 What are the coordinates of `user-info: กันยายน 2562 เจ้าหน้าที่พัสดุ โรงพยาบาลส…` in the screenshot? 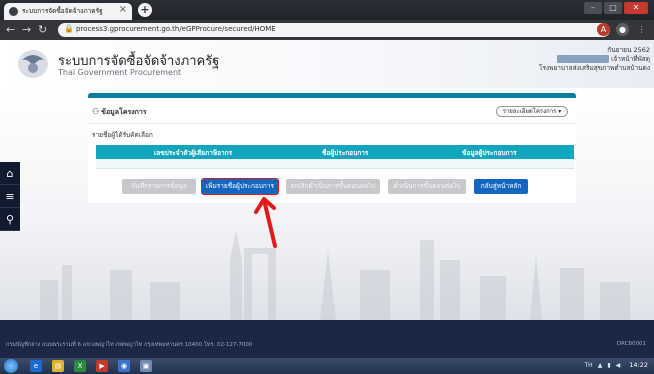 It's located at (594, 59).